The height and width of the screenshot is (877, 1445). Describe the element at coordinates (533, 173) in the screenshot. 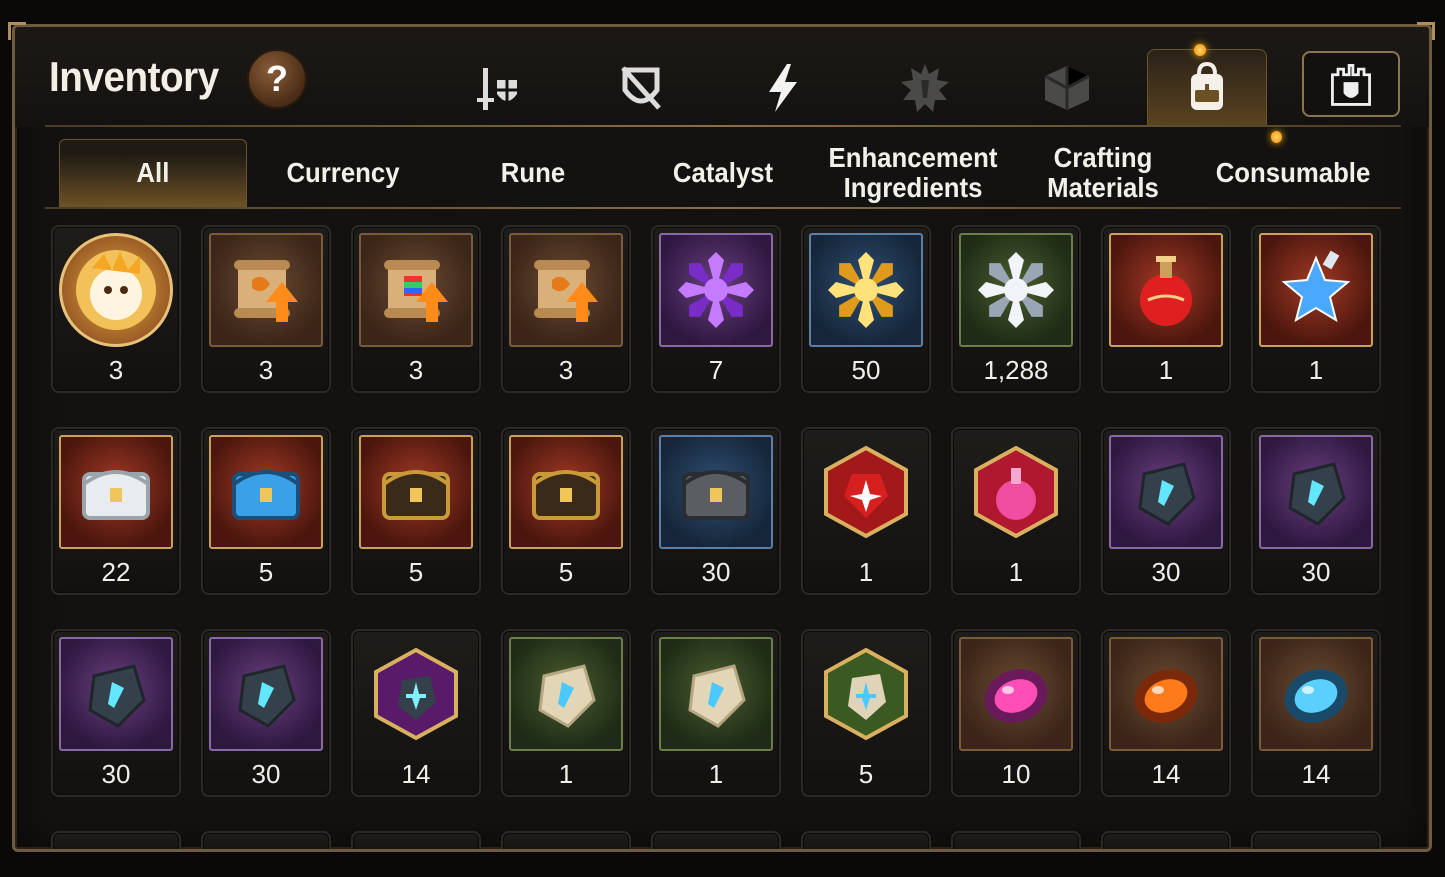

I see `tab-rune: Rune` at that location.